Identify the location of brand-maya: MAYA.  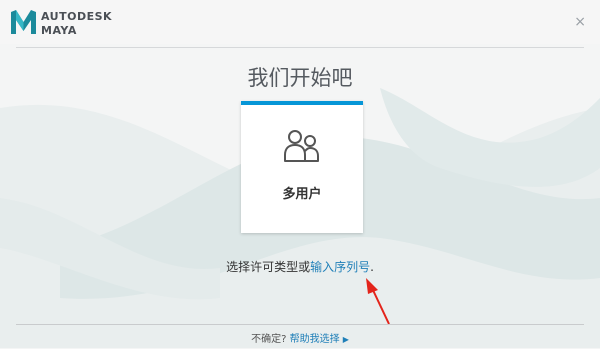
(59, 30).